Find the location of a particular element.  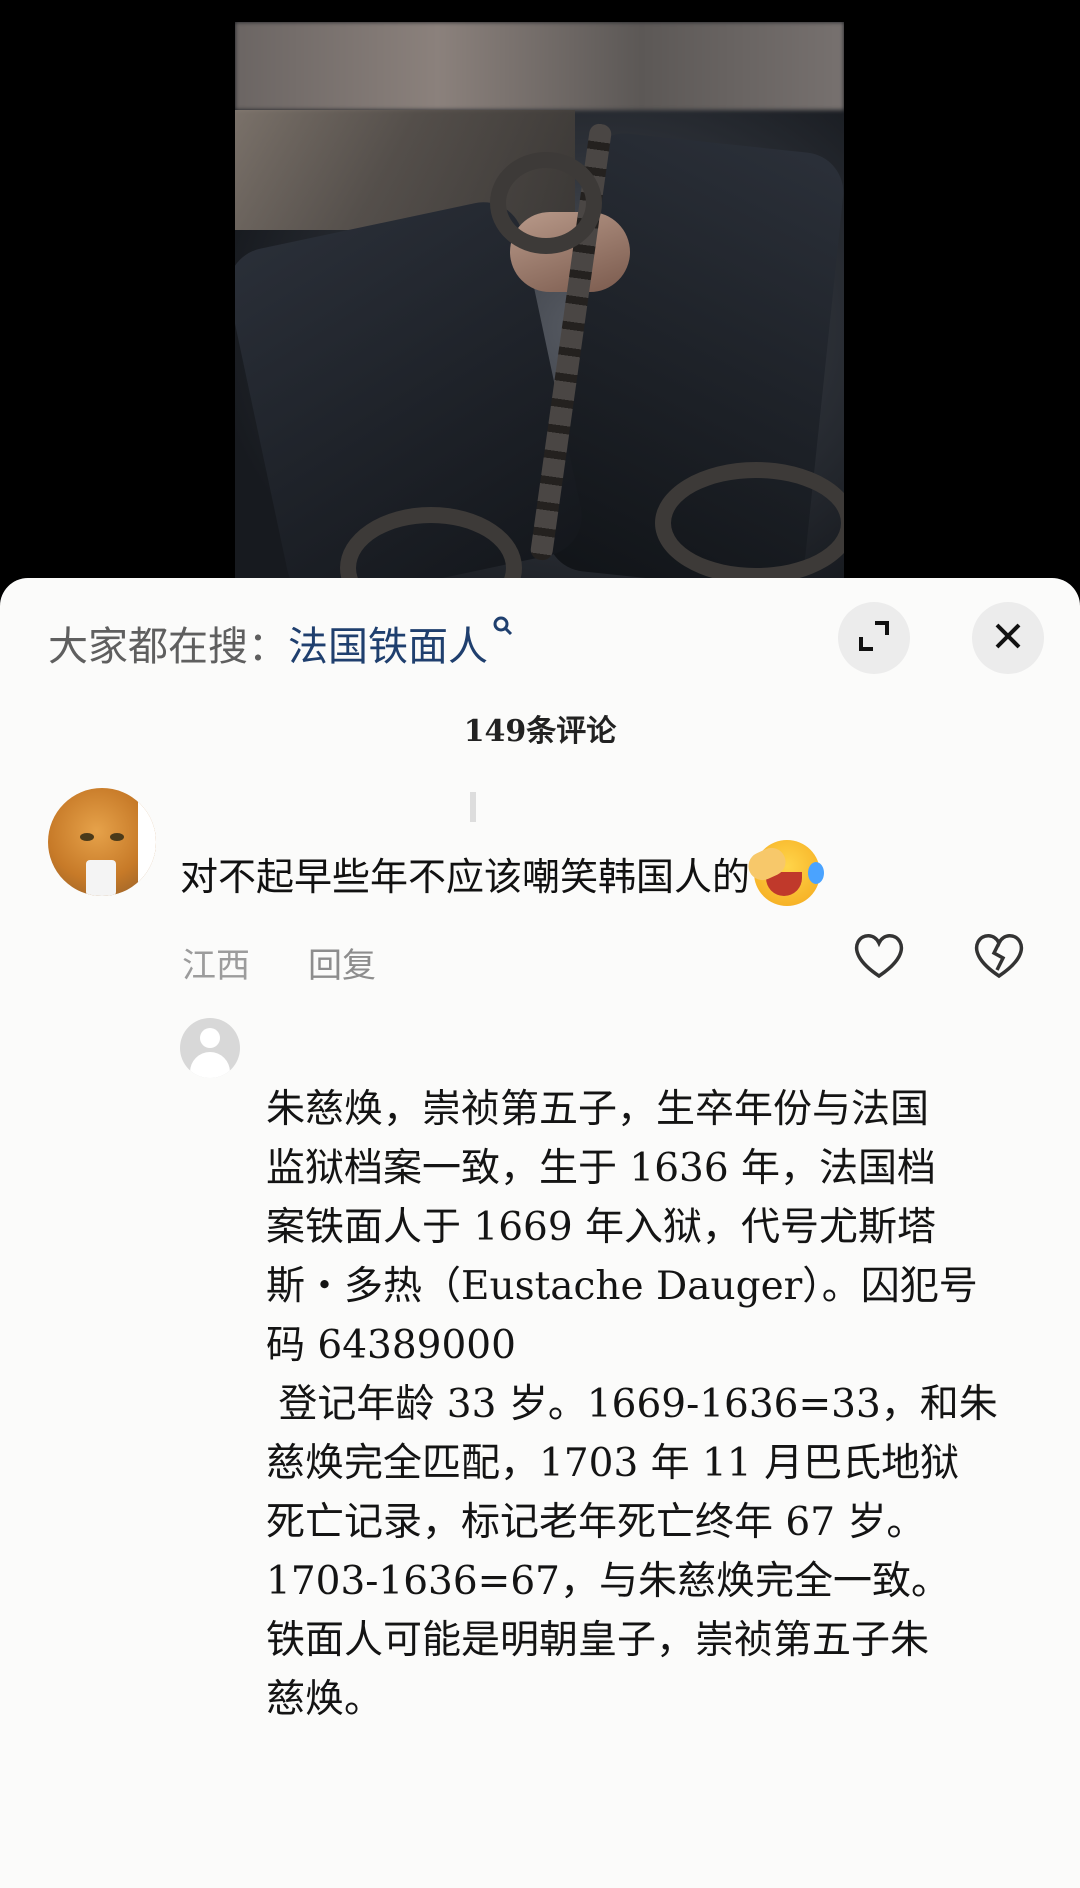

avatar-background is located at coordinates (147, 847).